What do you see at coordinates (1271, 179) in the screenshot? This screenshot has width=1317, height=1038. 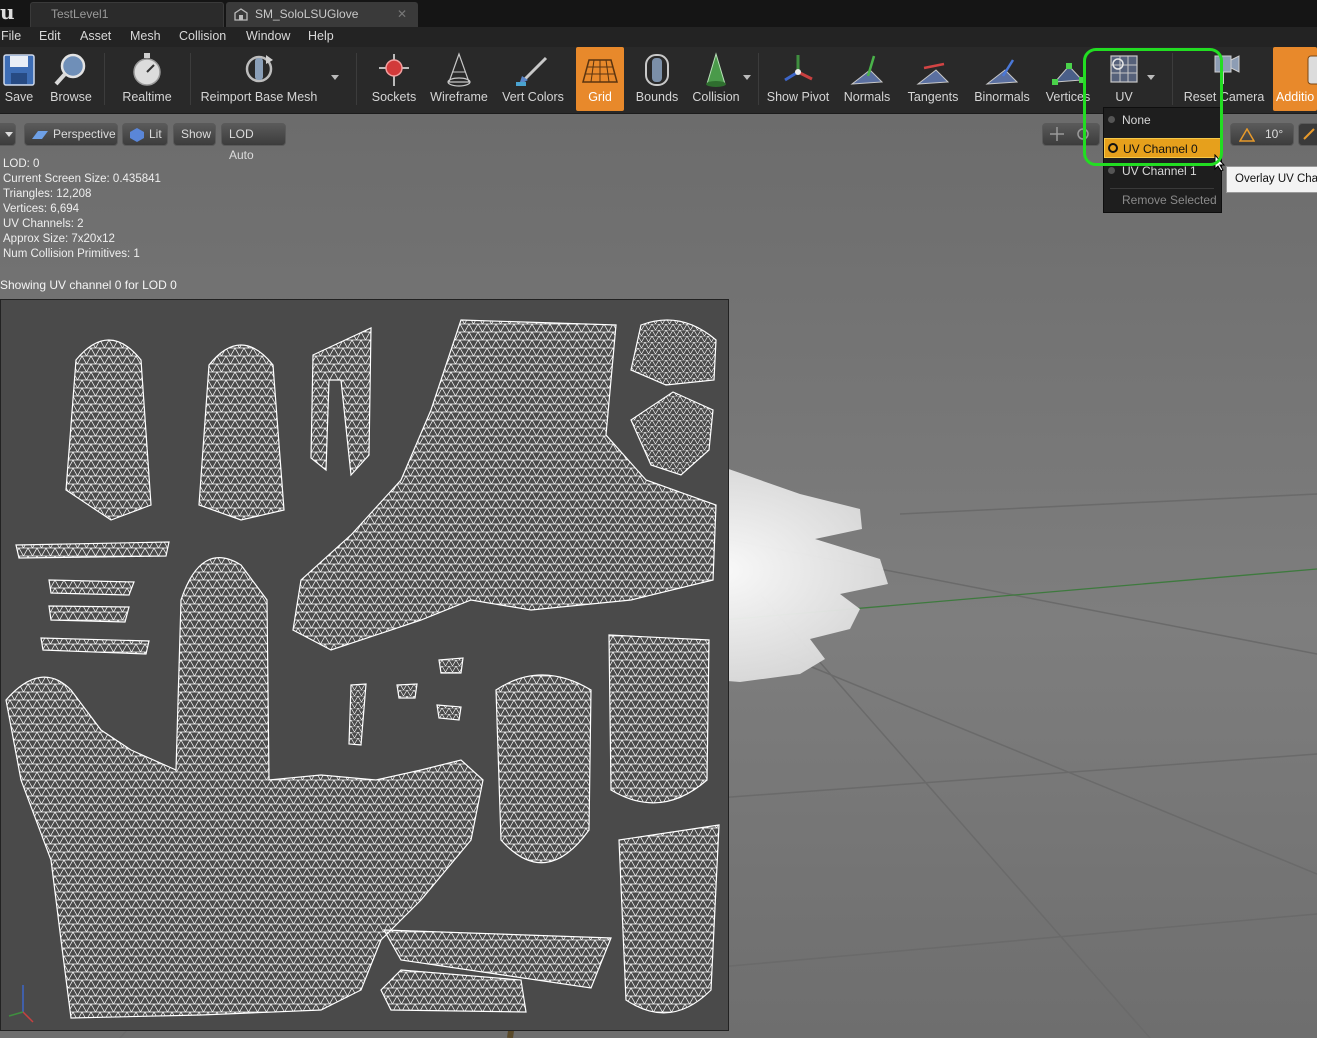 I see `tooltip: Overlay UV Channel 0` at bounding box center [1271, 179].